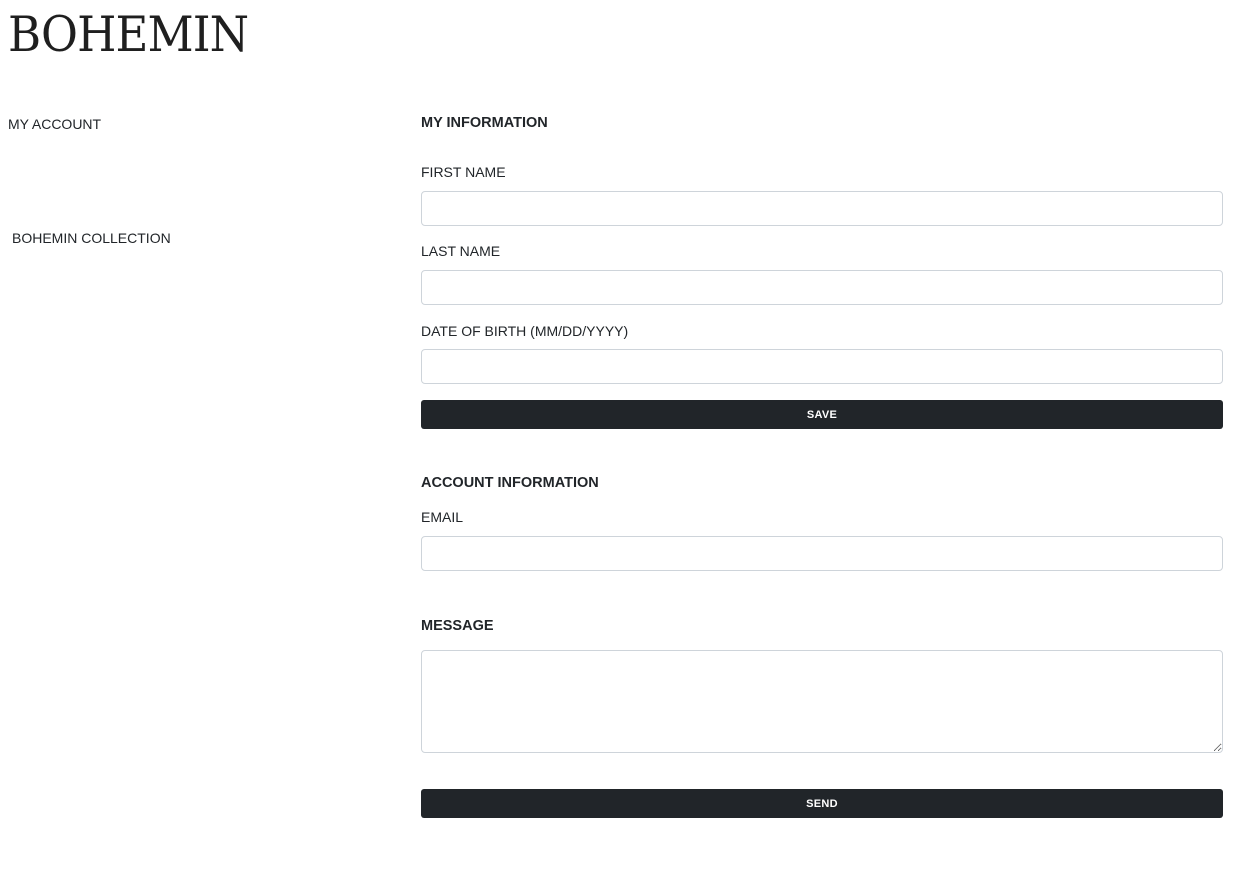 This screenshot has width=1241, height=895. Describe the element at coordinates (822, 553) in the screenshot. I see `email-input` at that location.